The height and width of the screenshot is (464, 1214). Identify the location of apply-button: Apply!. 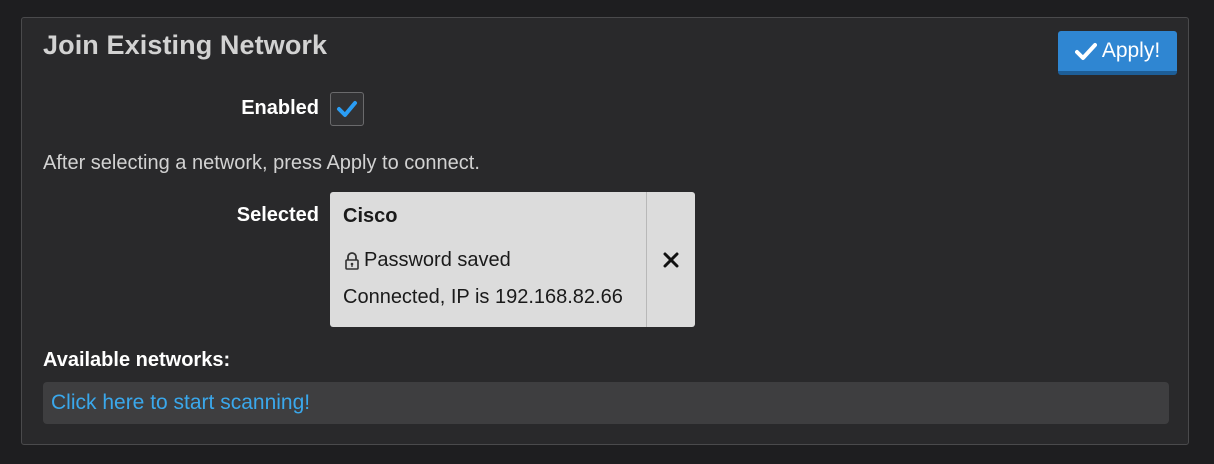
(1117, 53).